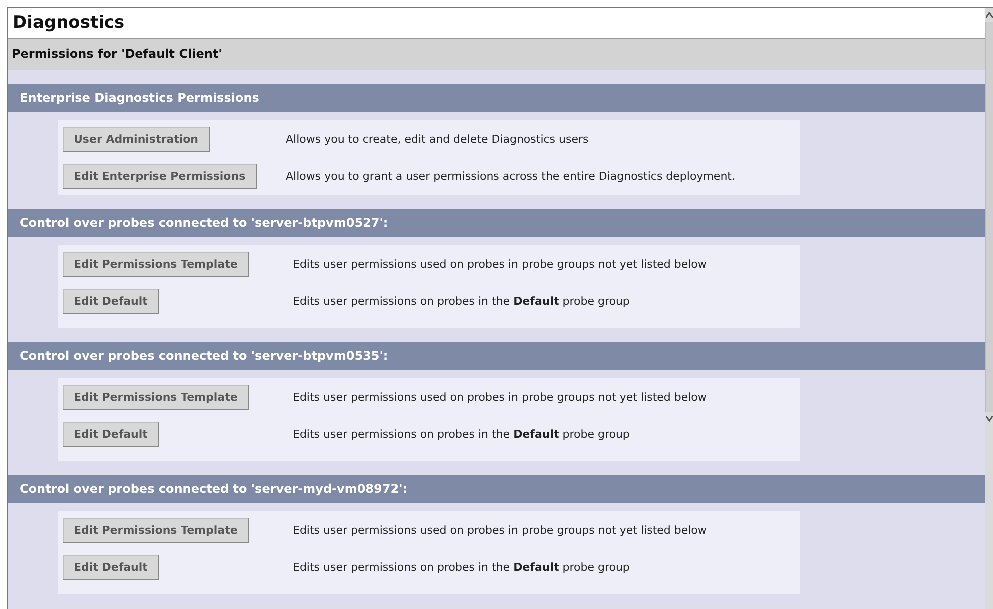 This screenshot has height=609, width=993. What do you see at coordinates (136, 139) in the screenshot?
I see `action-button: User Administration` at bounding box center [136, 139].